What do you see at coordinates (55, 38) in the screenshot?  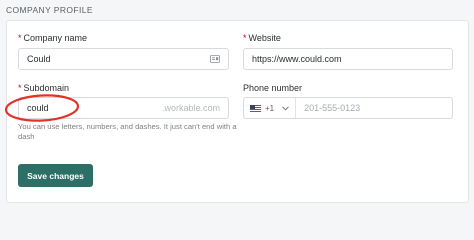 I see `company-name-label-text: Company name` at bounding box center [55, 38].